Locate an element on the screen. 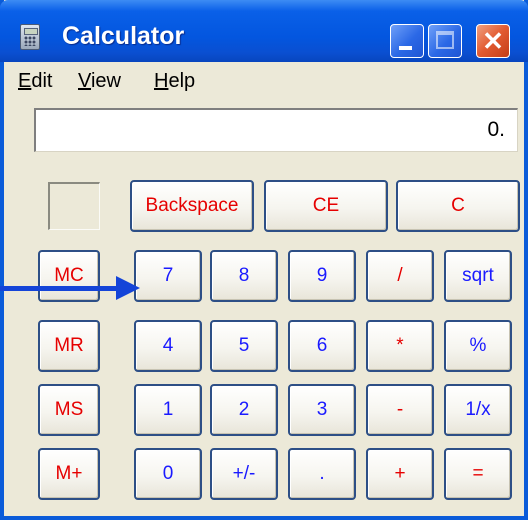  menu-view: View is located at coordinates (99, 81).